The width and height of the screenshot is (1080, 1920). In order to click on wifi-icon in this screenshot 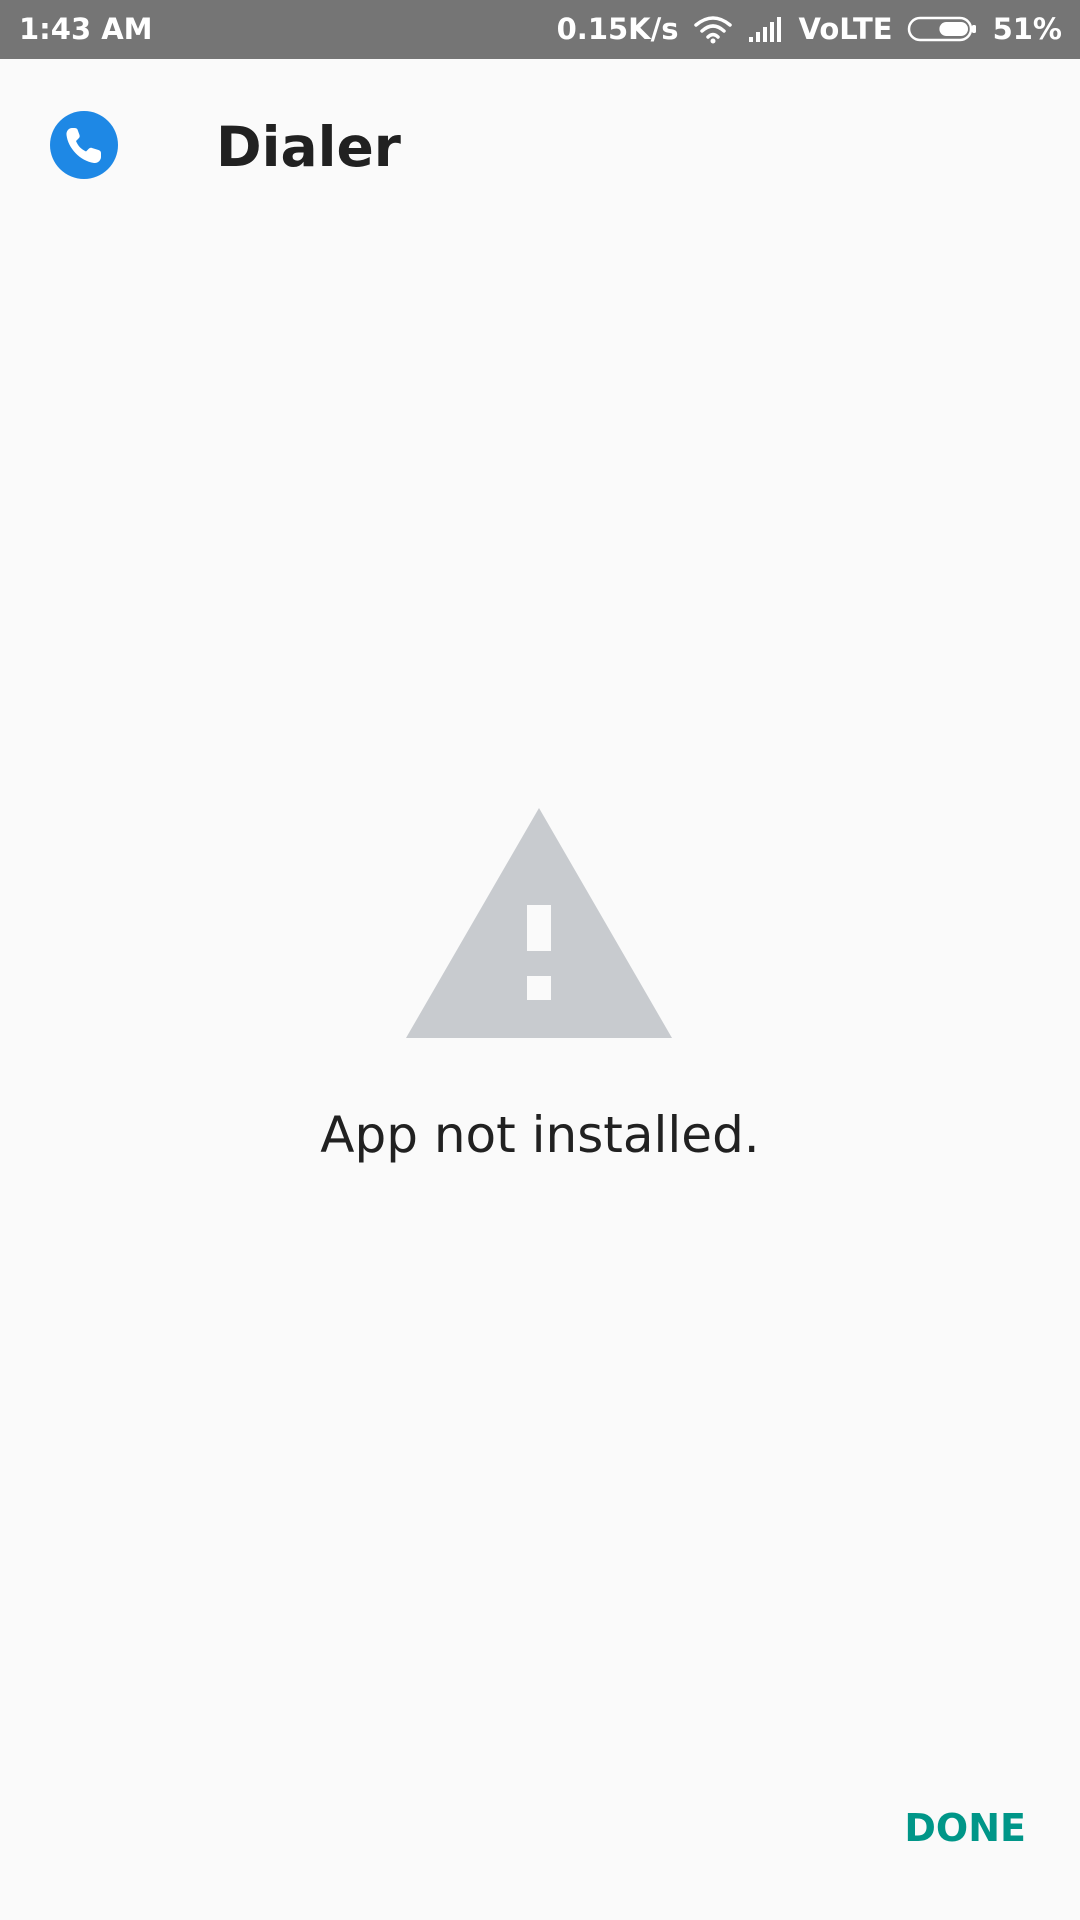, I will do `click(713, 29)`.